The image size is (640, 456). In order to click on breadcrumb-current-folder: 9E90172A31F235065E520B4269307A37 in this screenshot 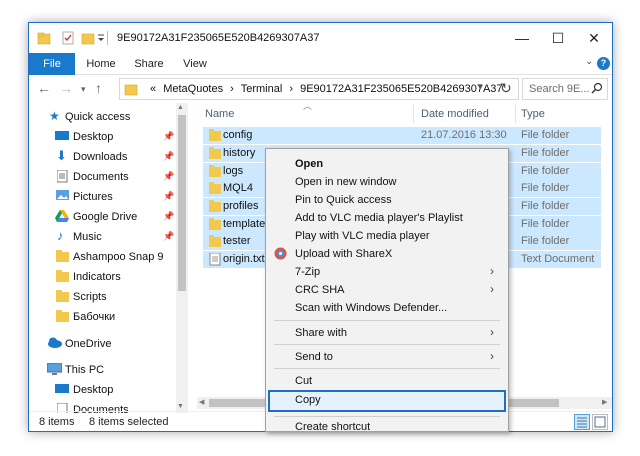, I will do `click(401, 89)`.